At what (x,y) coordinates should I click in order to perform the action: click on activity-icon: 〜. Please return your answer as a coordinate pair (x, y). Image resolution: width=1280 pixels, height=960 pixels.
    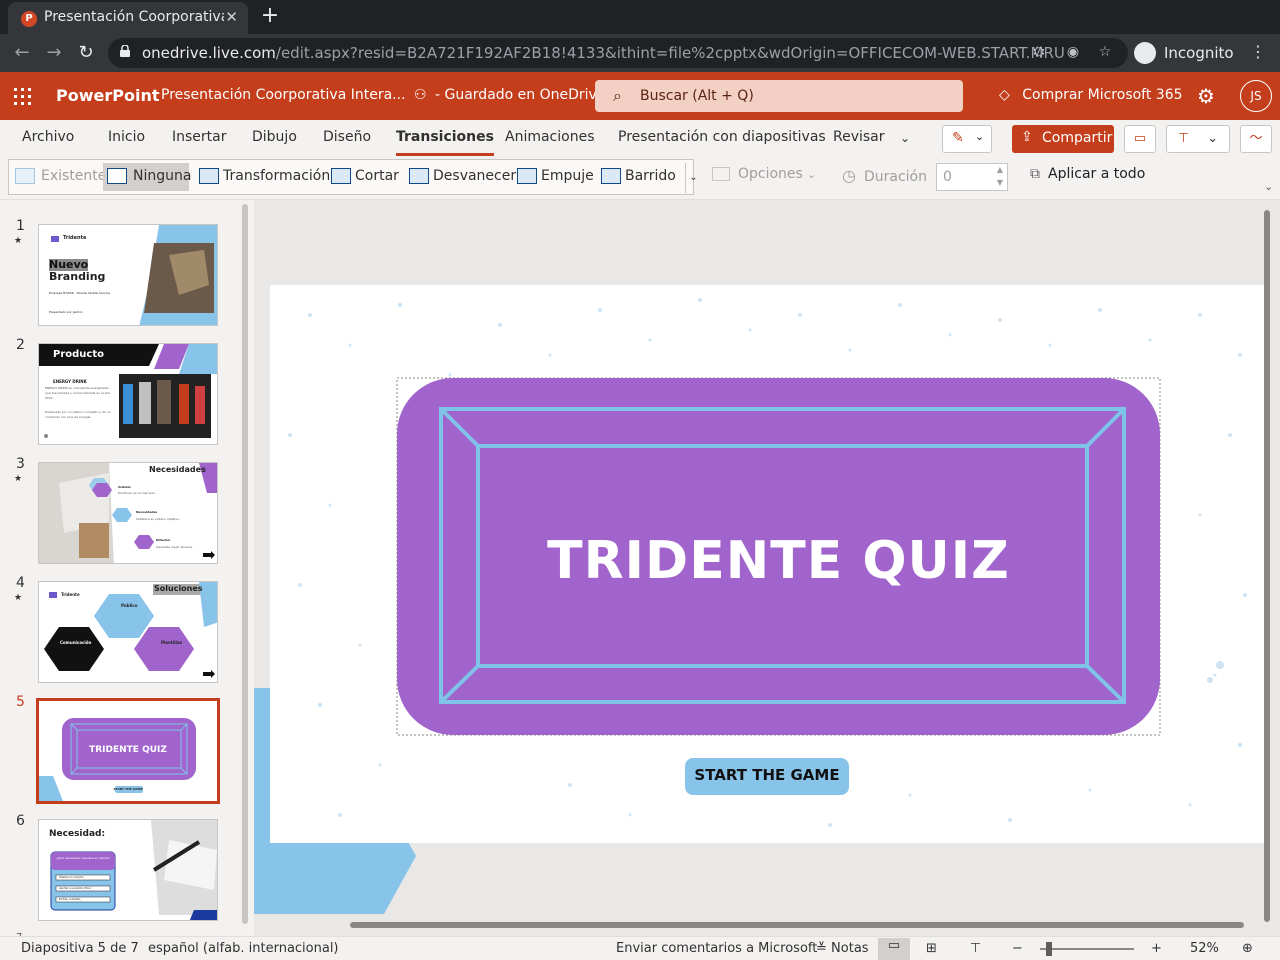
    Looking at the image, I should click on (1256, 139).